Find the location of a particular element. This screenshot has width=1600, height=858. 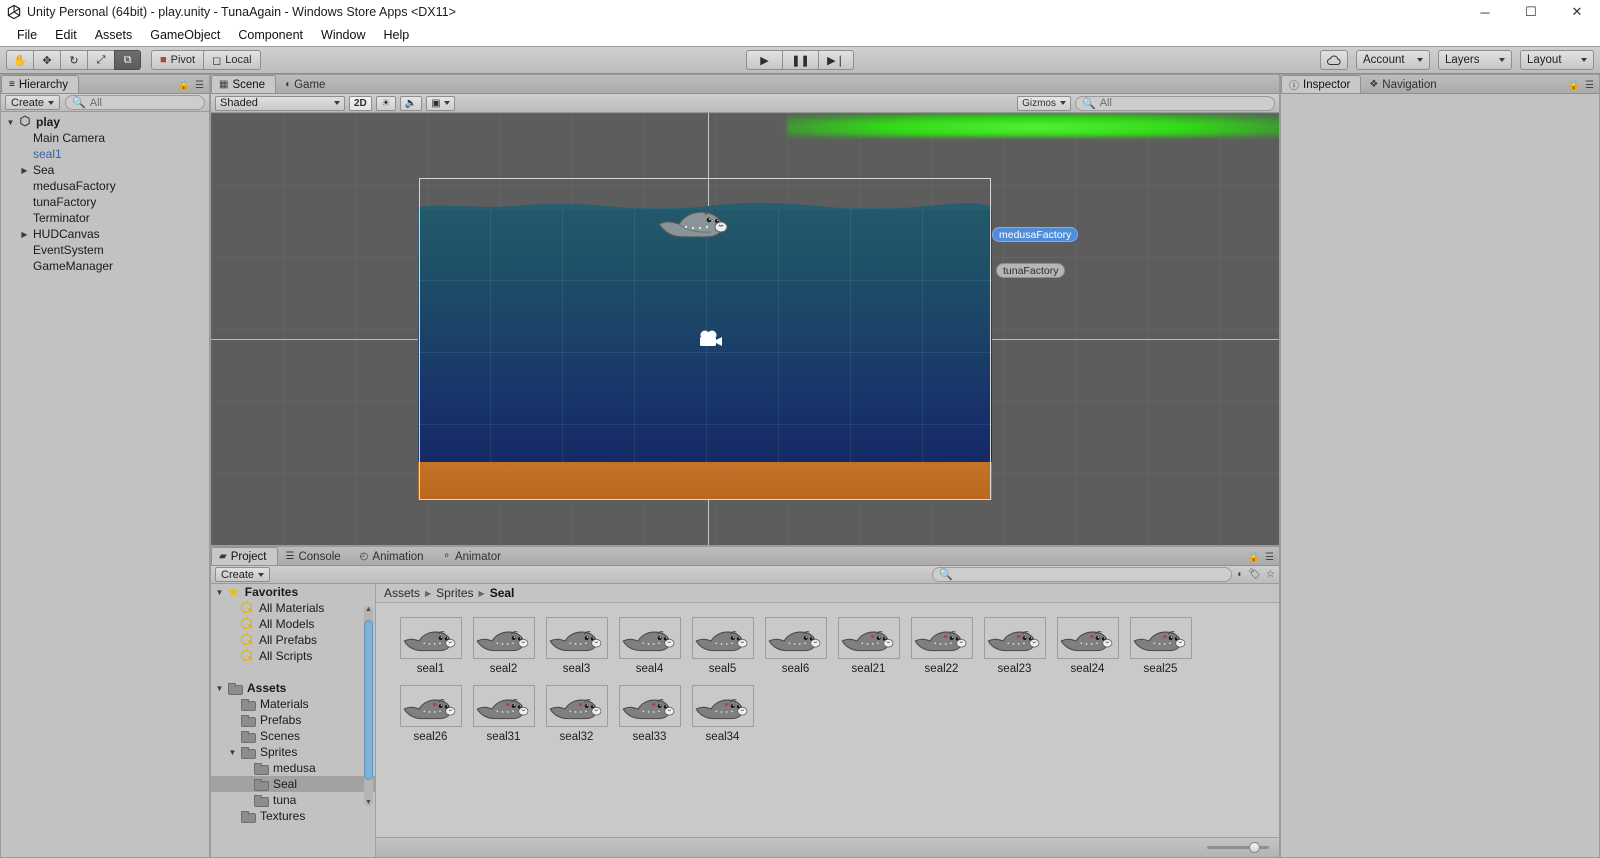

project-tree-item-assets: ▼ Assets is located at coordinates (293, 688).